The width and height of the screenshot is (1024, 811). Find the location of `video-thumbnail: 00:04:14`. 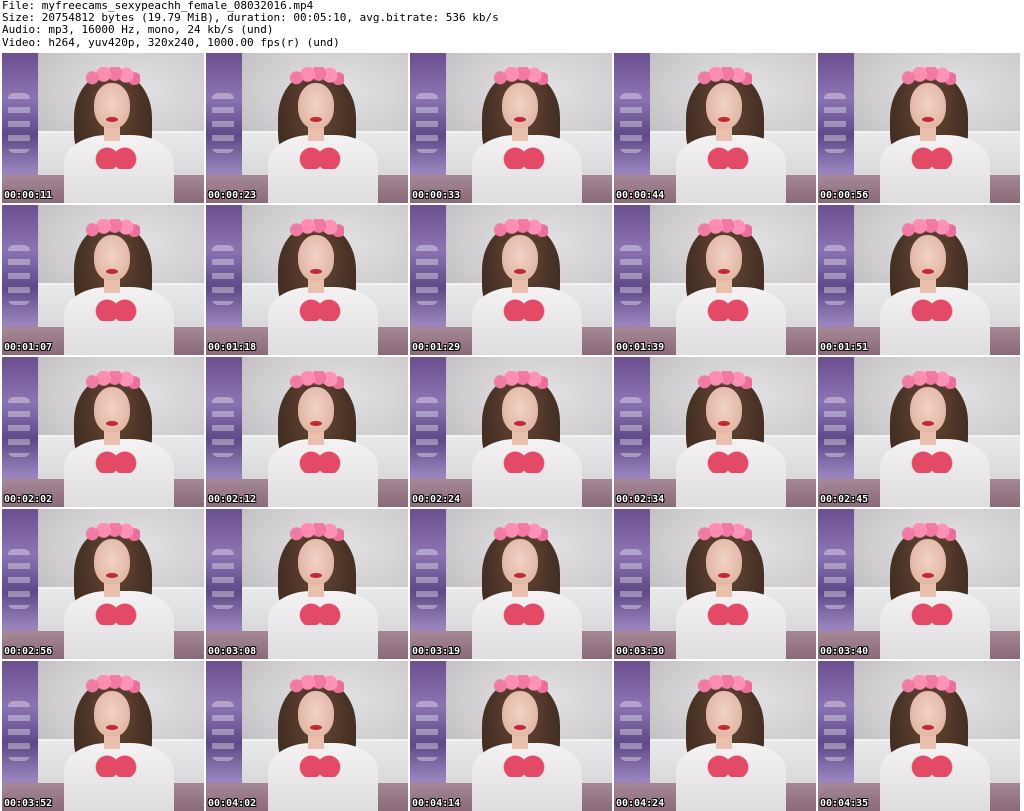

video-thumbnail: 00:04:14 is located at coordinates (511, 736).